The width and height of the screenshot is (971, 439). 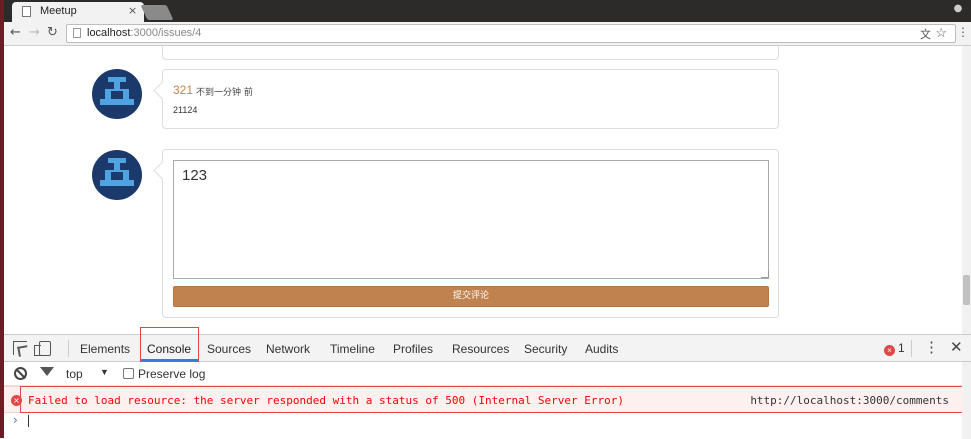 What do you see at coordinates (74, 374) in the screenshot?
I see `context-selector: top` at bounding box center [74, 374].